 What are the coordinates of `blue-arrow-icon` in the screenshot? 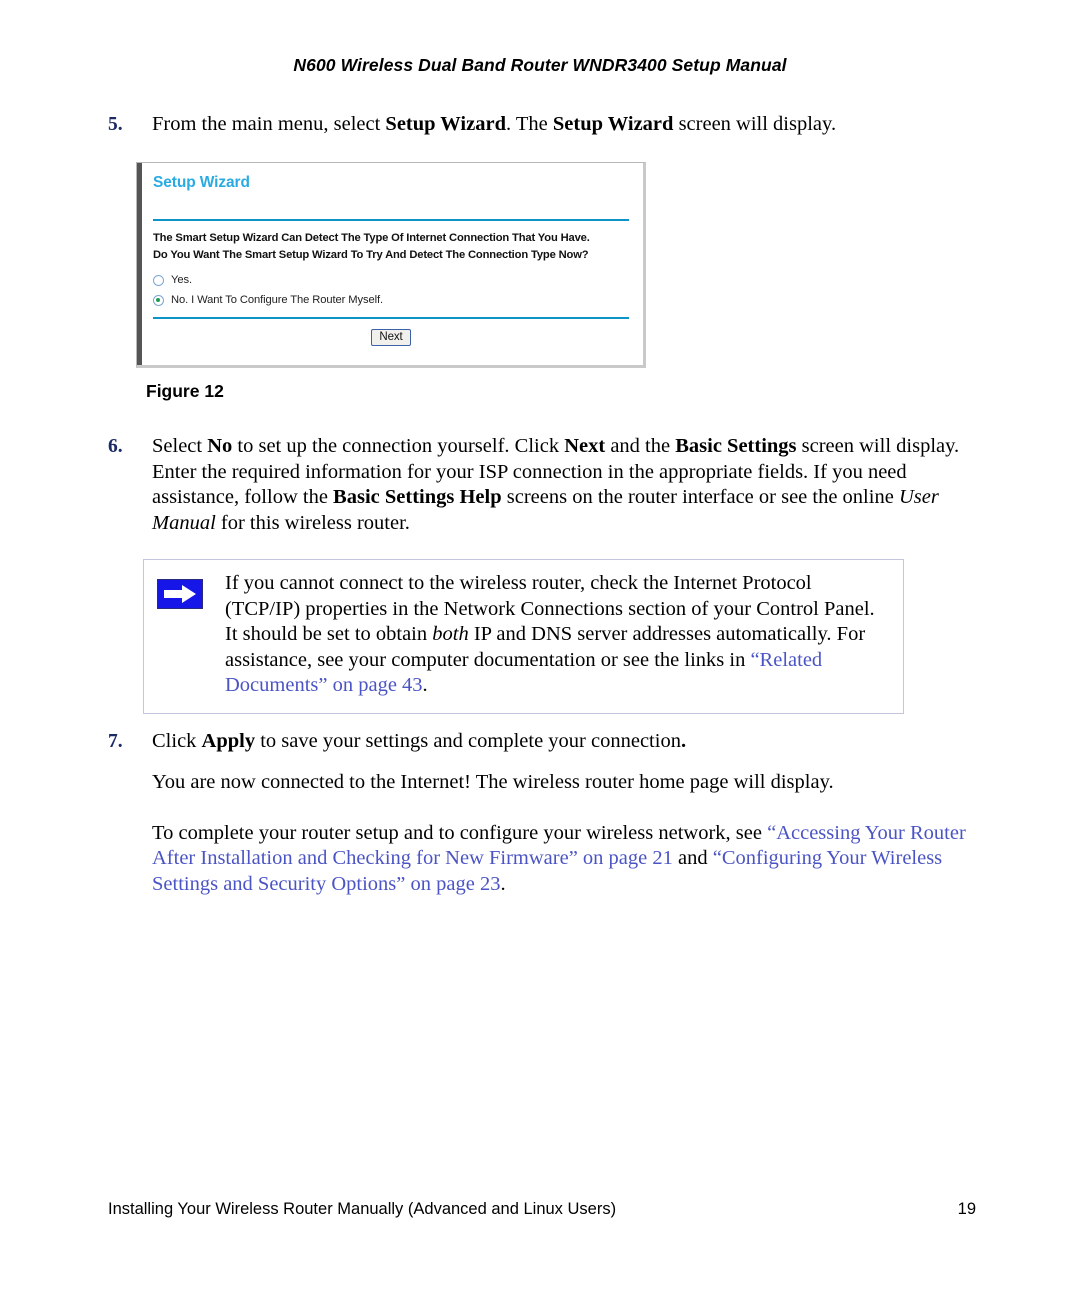 It's located at (180, 594).